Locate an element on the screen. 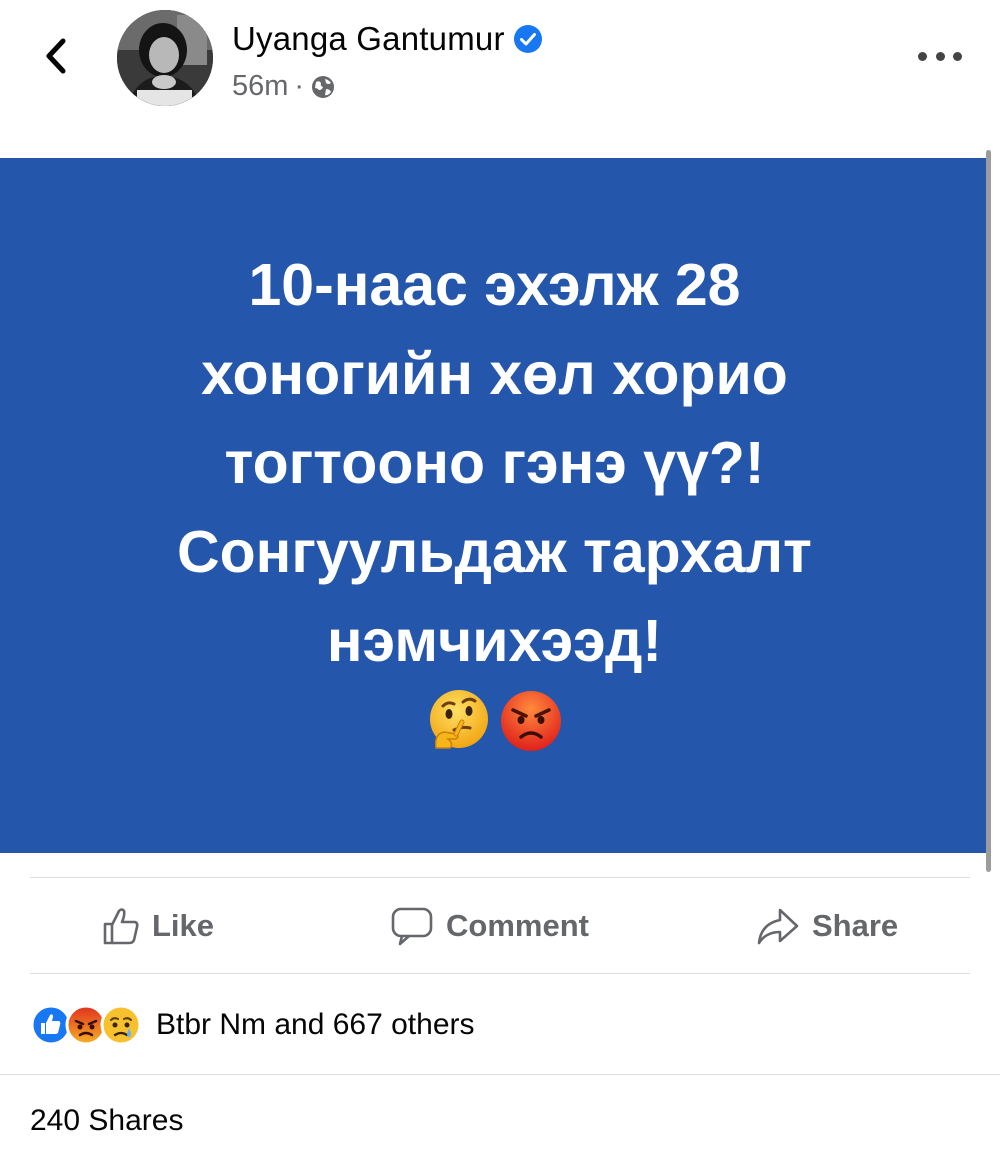 Image resolution: width=1000 pixels, height=1172 pixels. sad-reaction-icon is located at coordinates (121, 1025).